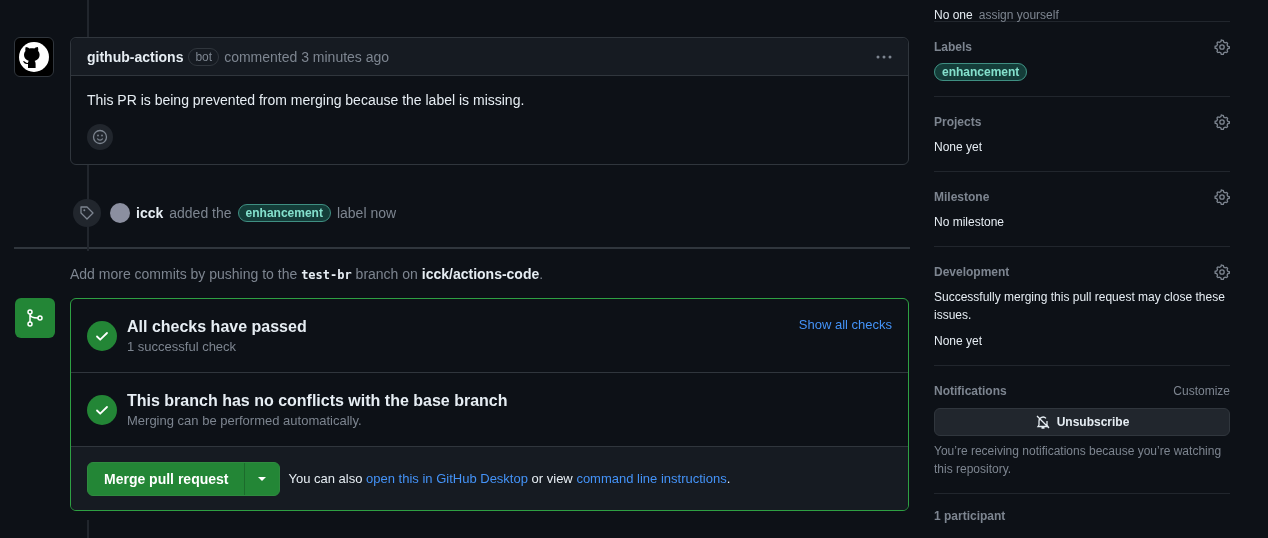 The height and width of the screenshot is (538, 1268). Describe the element at coordinates (884, 56) in the screenshot. I see `more-options-icon` at that location.